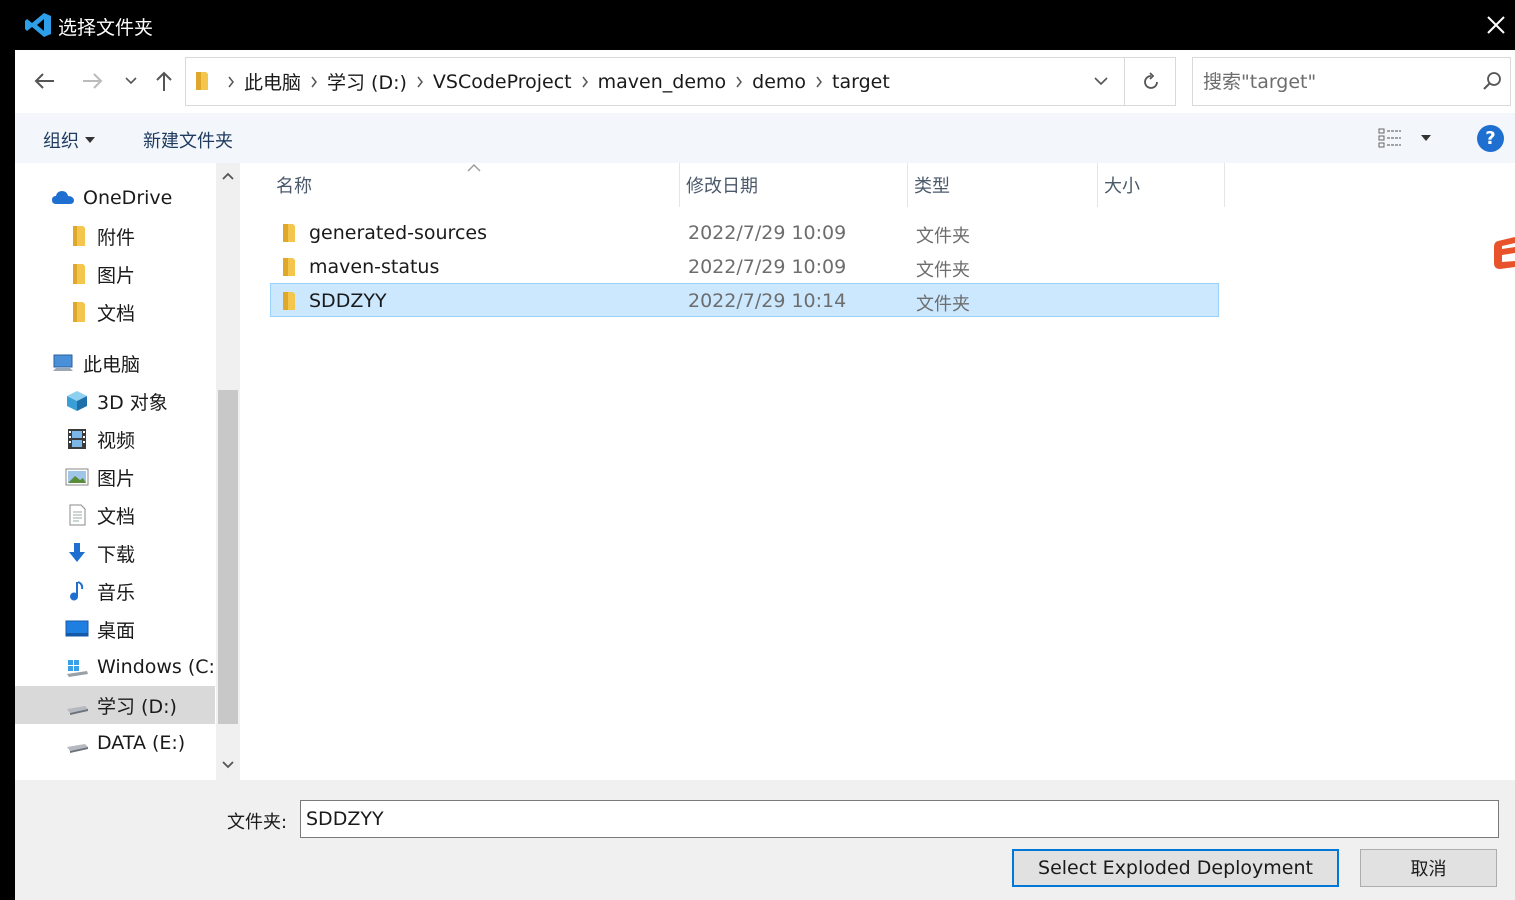 This screenshot has height=900, width=1515. I want to click on download-icon, so click(77, 553).